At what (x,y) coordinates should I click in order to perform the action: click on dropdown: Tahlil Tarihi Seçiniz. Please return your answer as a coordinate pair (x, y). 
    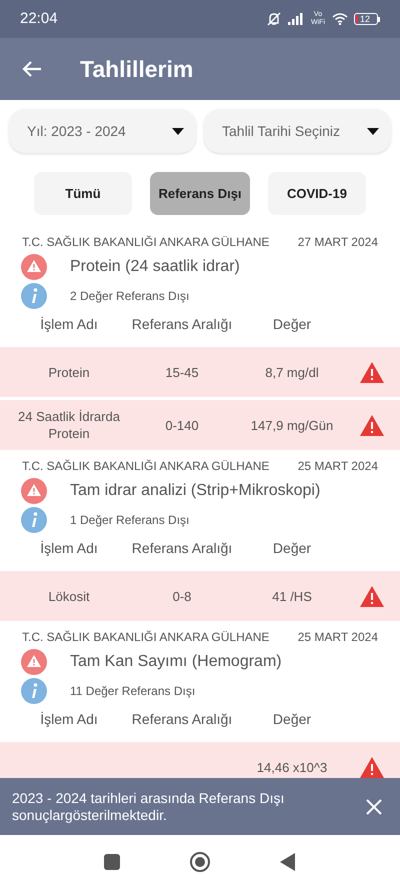
    Looking at the image, I should click on (297, 131).